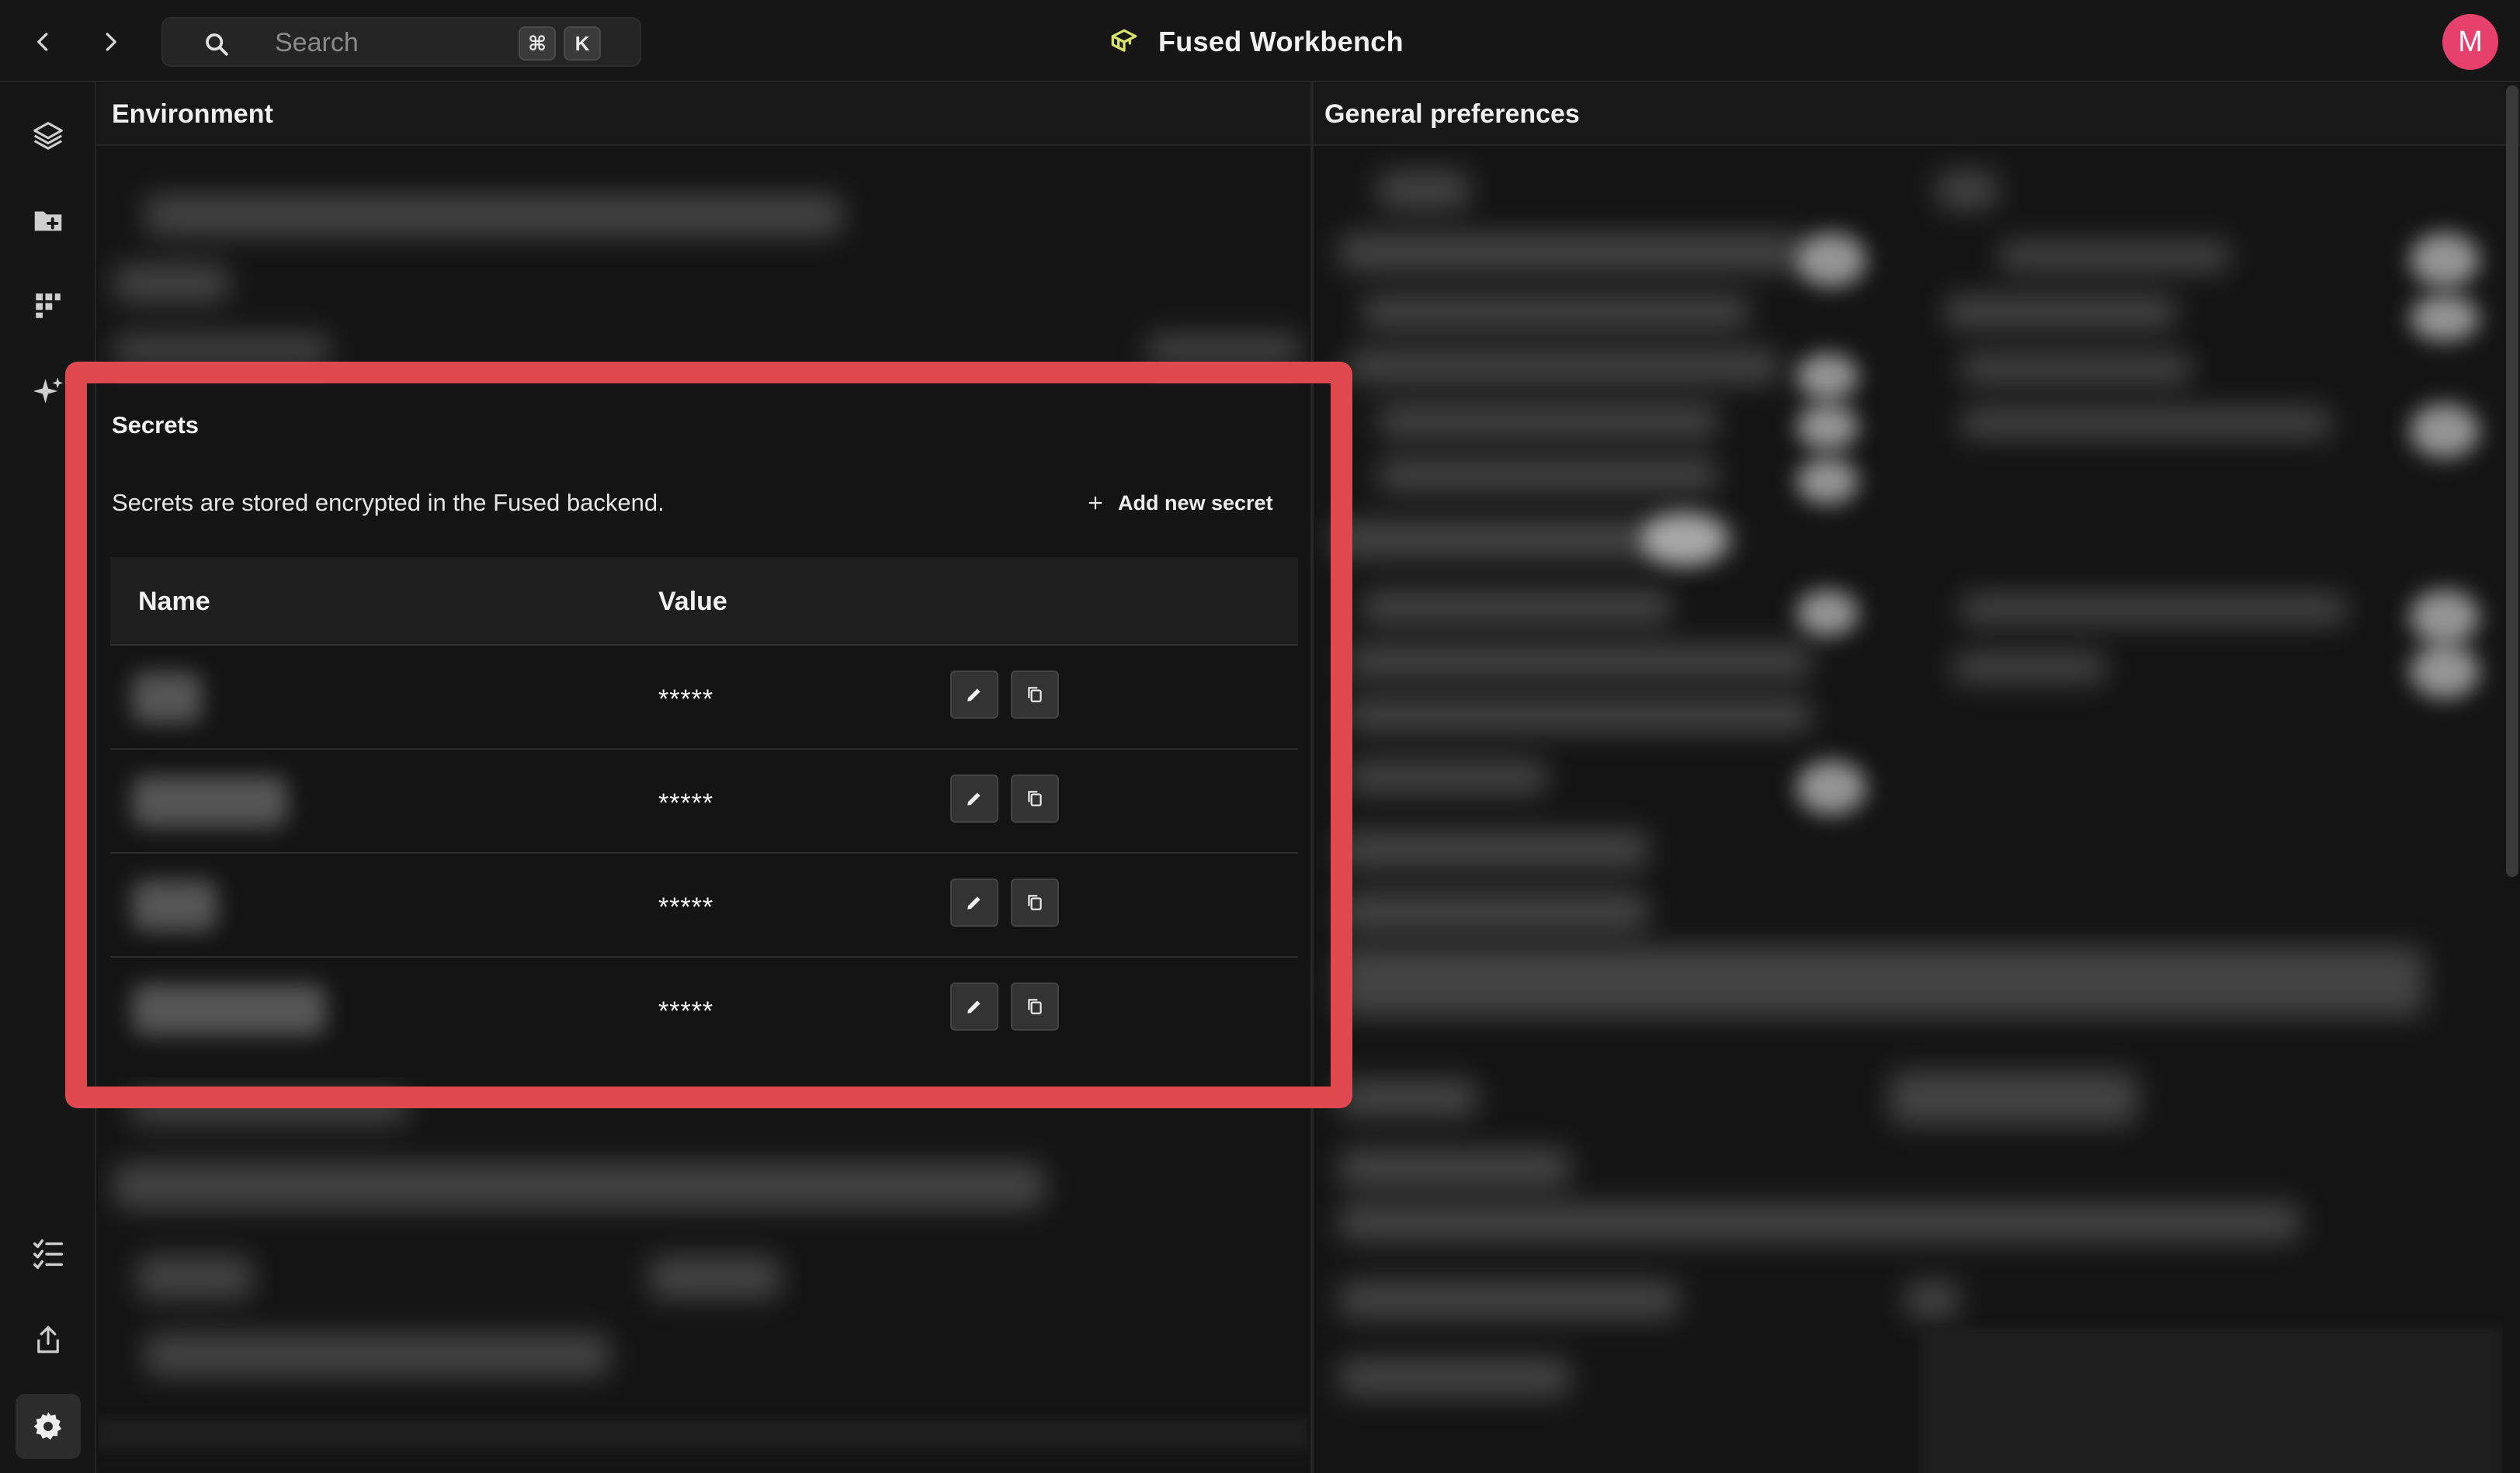  What do you see at coordinates (1095, 503) in the screenshot?
I see `plus-icon` at bounding box center [1095, 503].